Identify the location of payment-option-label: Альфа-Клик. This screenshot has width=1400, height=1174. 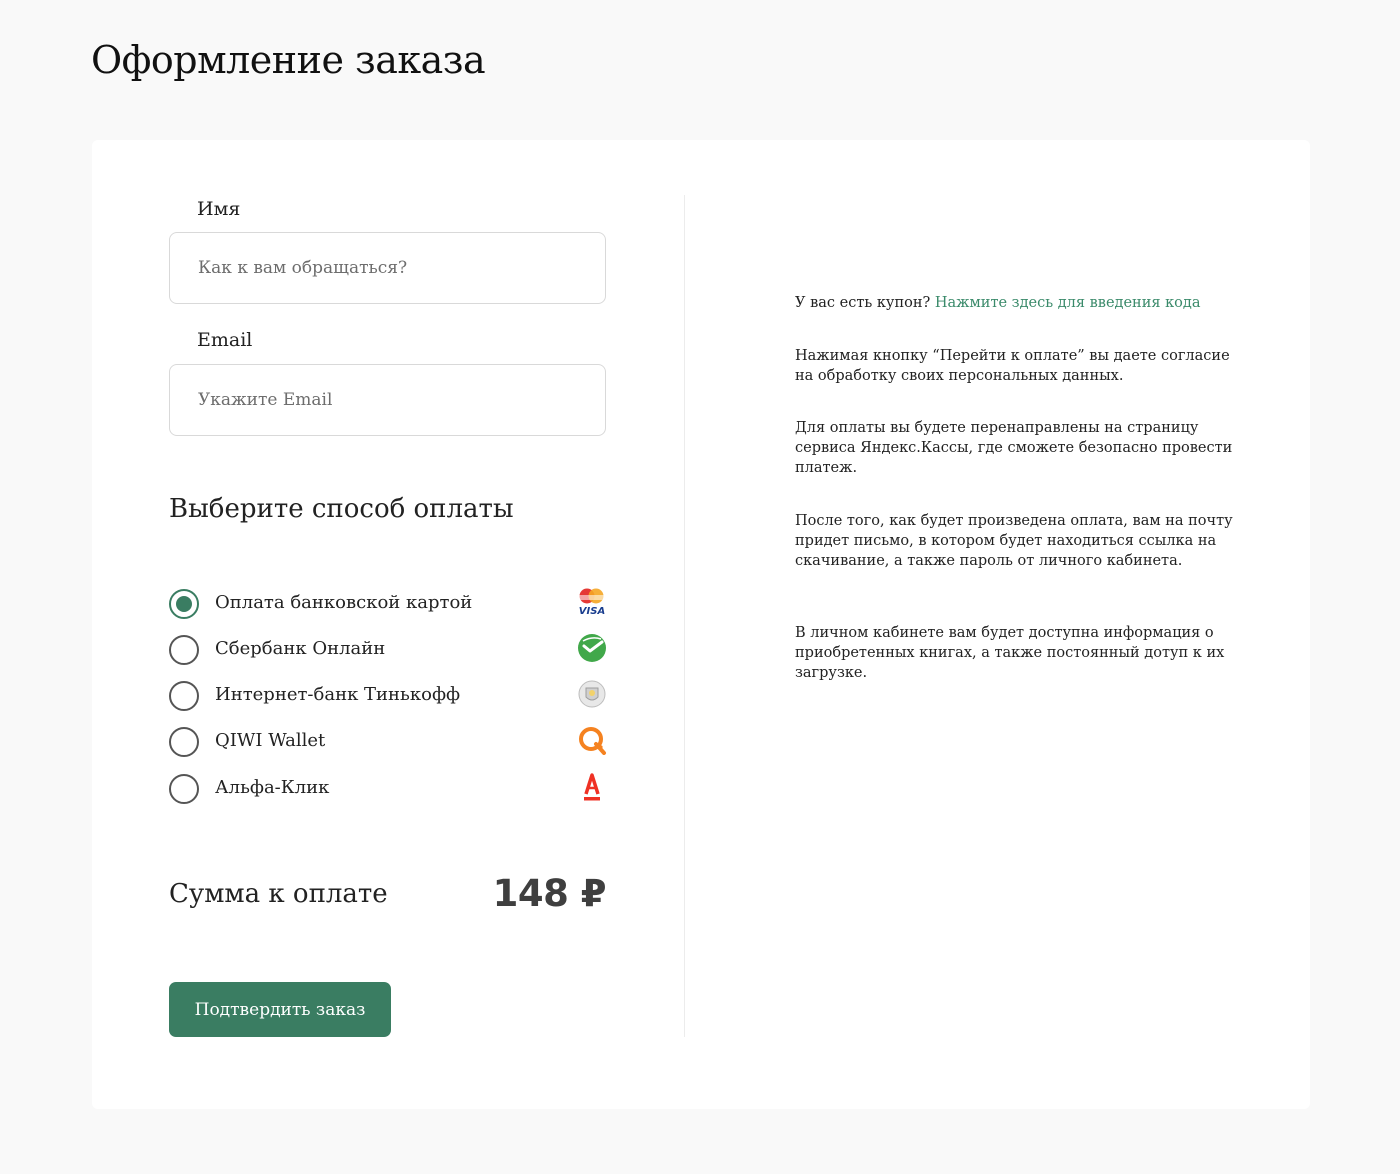
(272, 787).